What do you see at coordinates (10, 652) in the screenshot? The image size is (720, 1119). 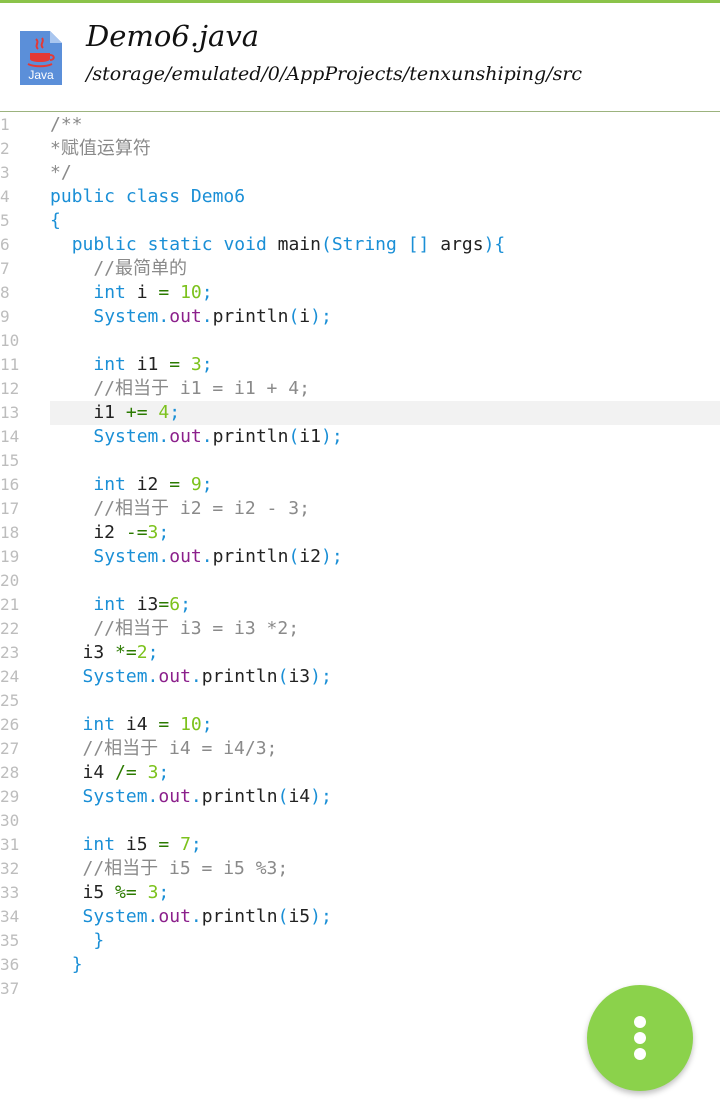 I see `line-number: 23` at bounding box center [10, 652].